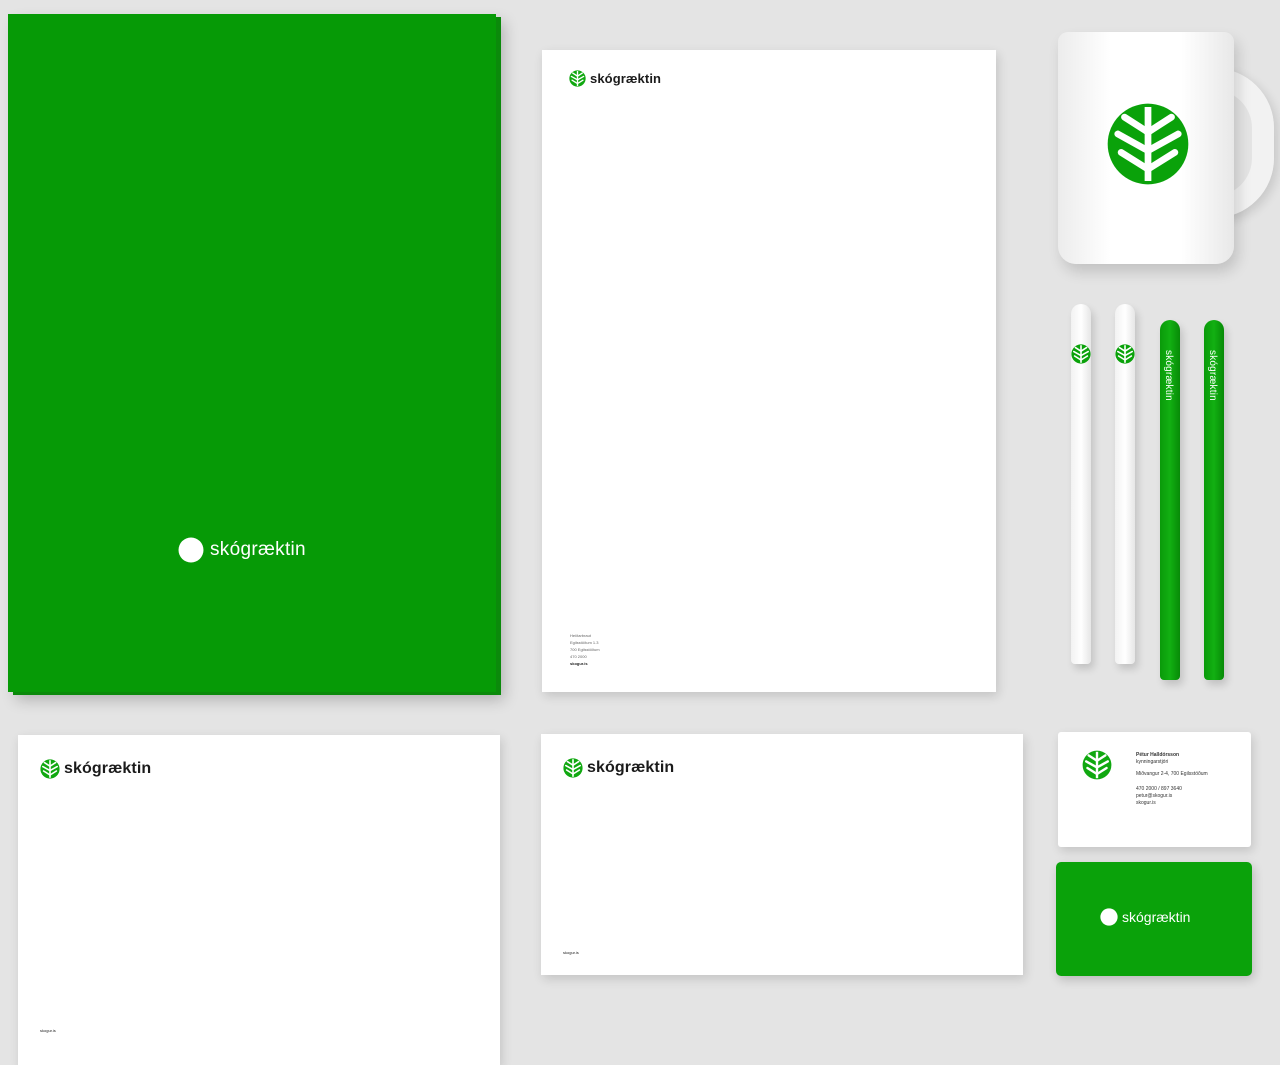 This screenshot has width=1280, height=1065. What do you see at coordinates (571, 952) in the screenshot?
I see `envelope-footer: skogur.is` at bounding box center [571, 952].